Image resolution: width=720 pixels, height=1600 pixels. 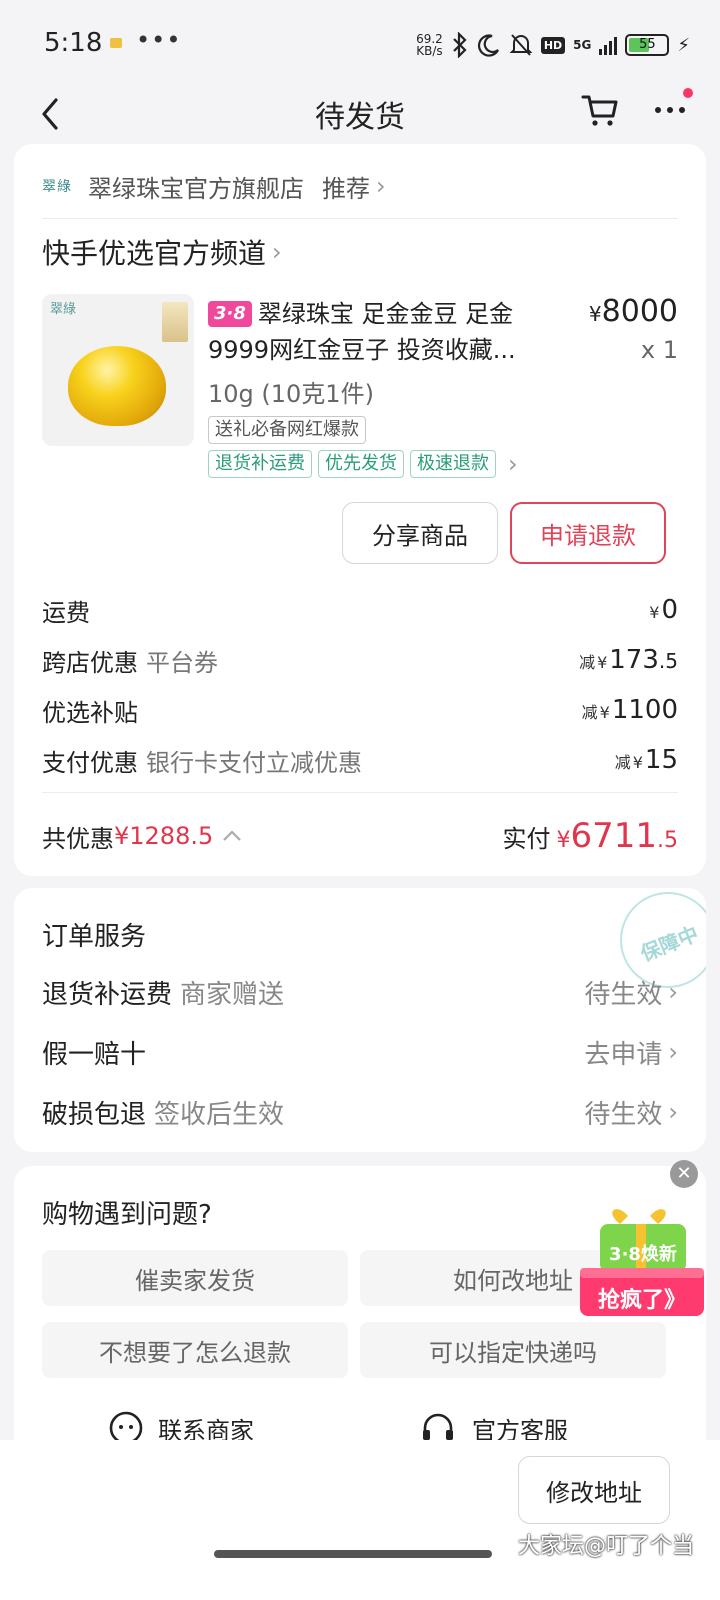 What do you see at coordinates (683, 45) in the screenshot?
I see `charging-icon: ⚡` at bounding box center [683, 45].